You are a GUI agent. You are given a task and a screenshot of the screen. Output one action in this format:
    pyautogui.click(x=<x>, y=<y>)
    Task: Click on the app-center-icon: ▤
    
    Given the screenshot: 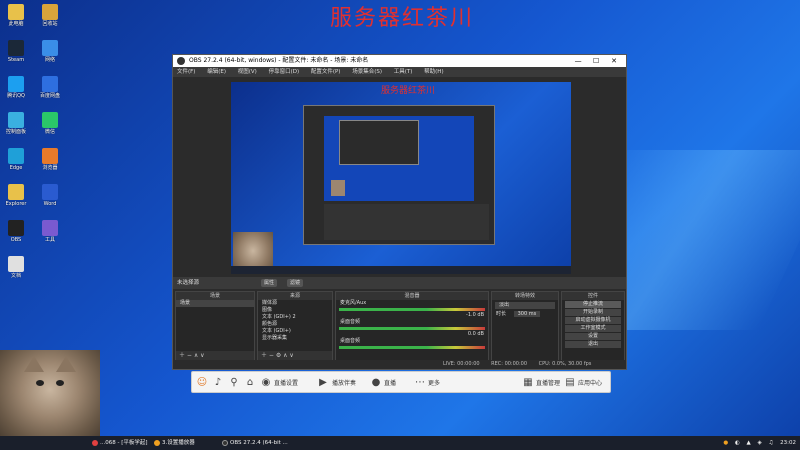 What is the action you would take?
    pyautogui.click(x=570, y=383)
    